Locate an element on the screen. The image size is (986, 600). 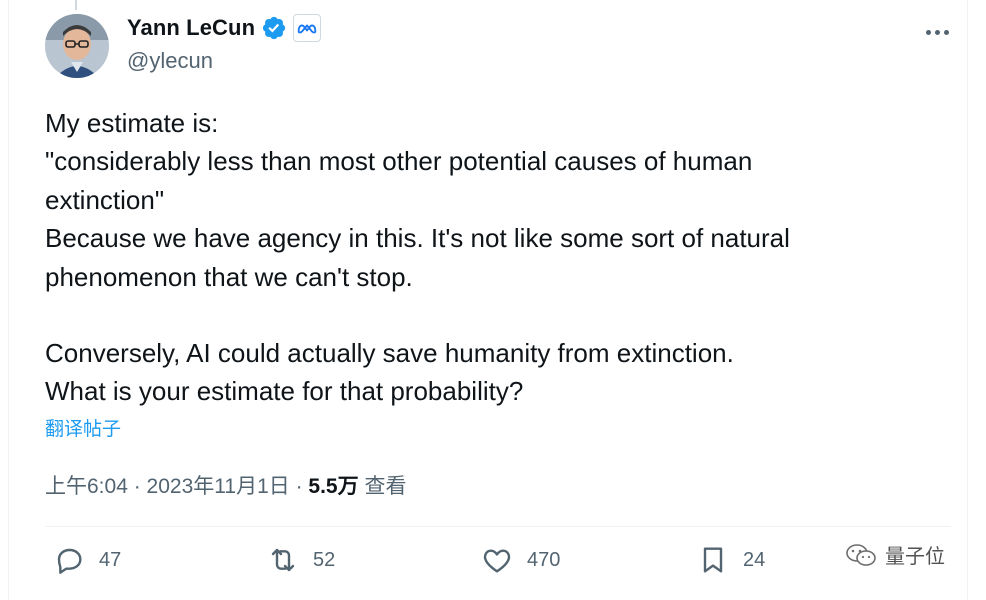
tweet-line: My estimate is: is located at coordinates (132, 123).